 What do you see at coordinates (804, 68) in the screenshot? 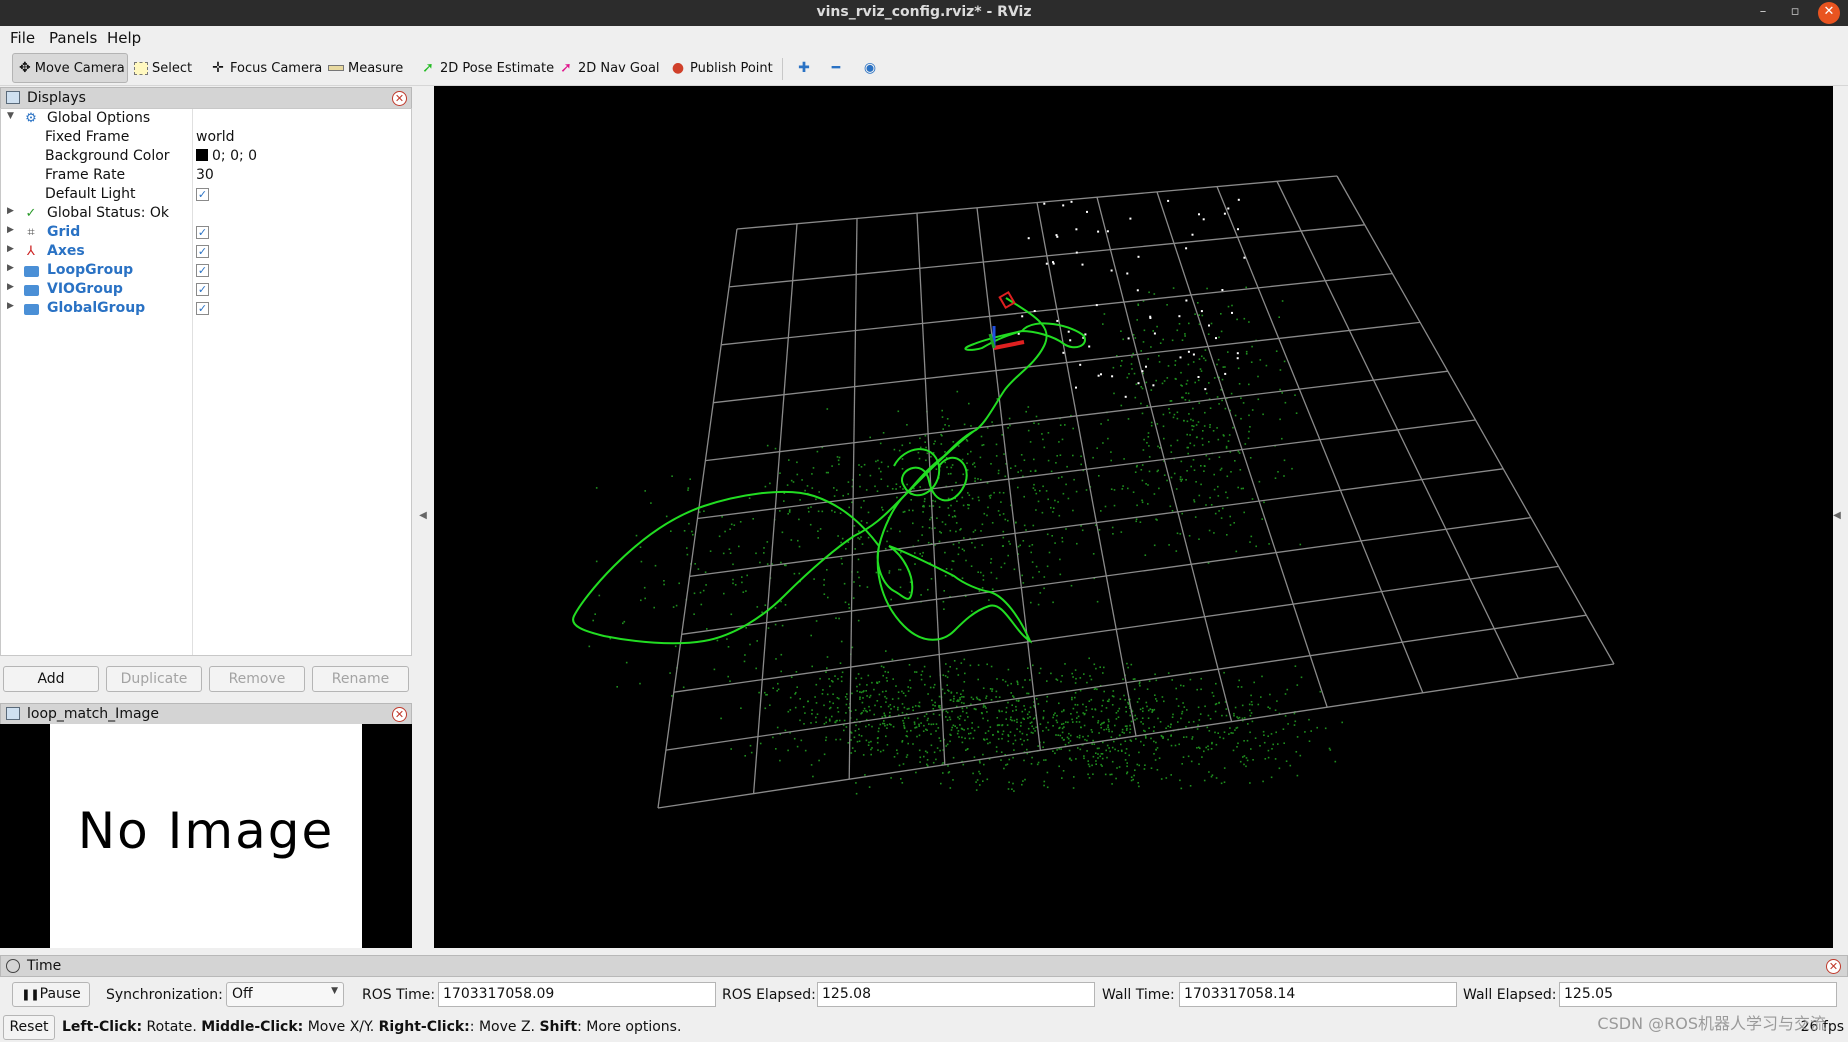
I see `add-tool-button: ✚` at bounding box center [804, 68].